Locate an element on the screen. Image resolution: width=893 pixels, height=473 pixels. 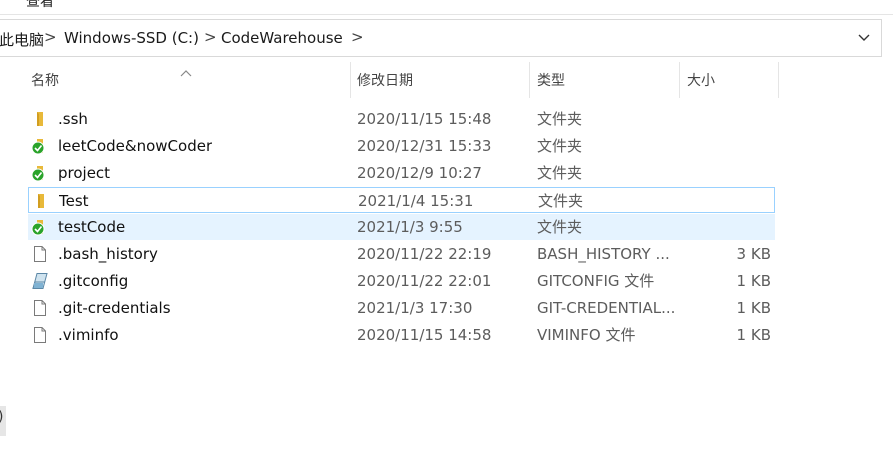
breadcrumb-codewarehouse: CodeWarehouse is located at coordinates (282, 38).